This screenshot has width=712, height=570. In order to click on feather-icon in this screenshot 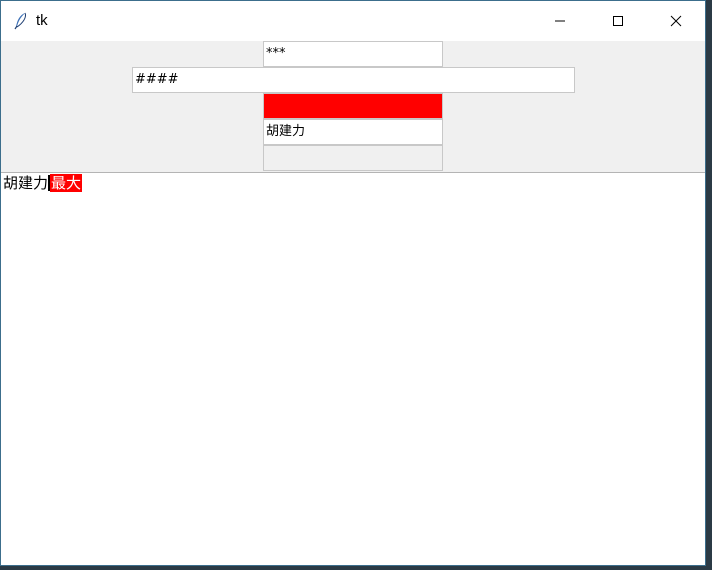, I will do `click(21, 21)`.